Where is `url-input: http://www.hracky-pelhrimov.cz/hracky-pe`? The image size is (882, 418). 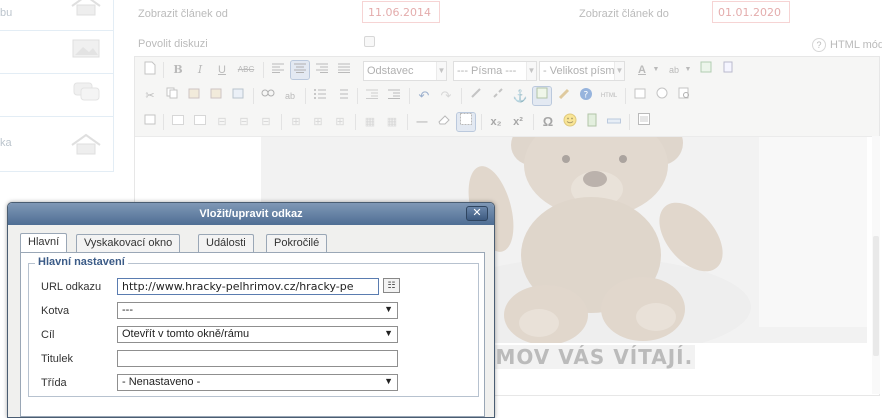 url-input: http://www.hracky-pelhrimov.cz/hracky-pe is located at coordinates (248, 286).